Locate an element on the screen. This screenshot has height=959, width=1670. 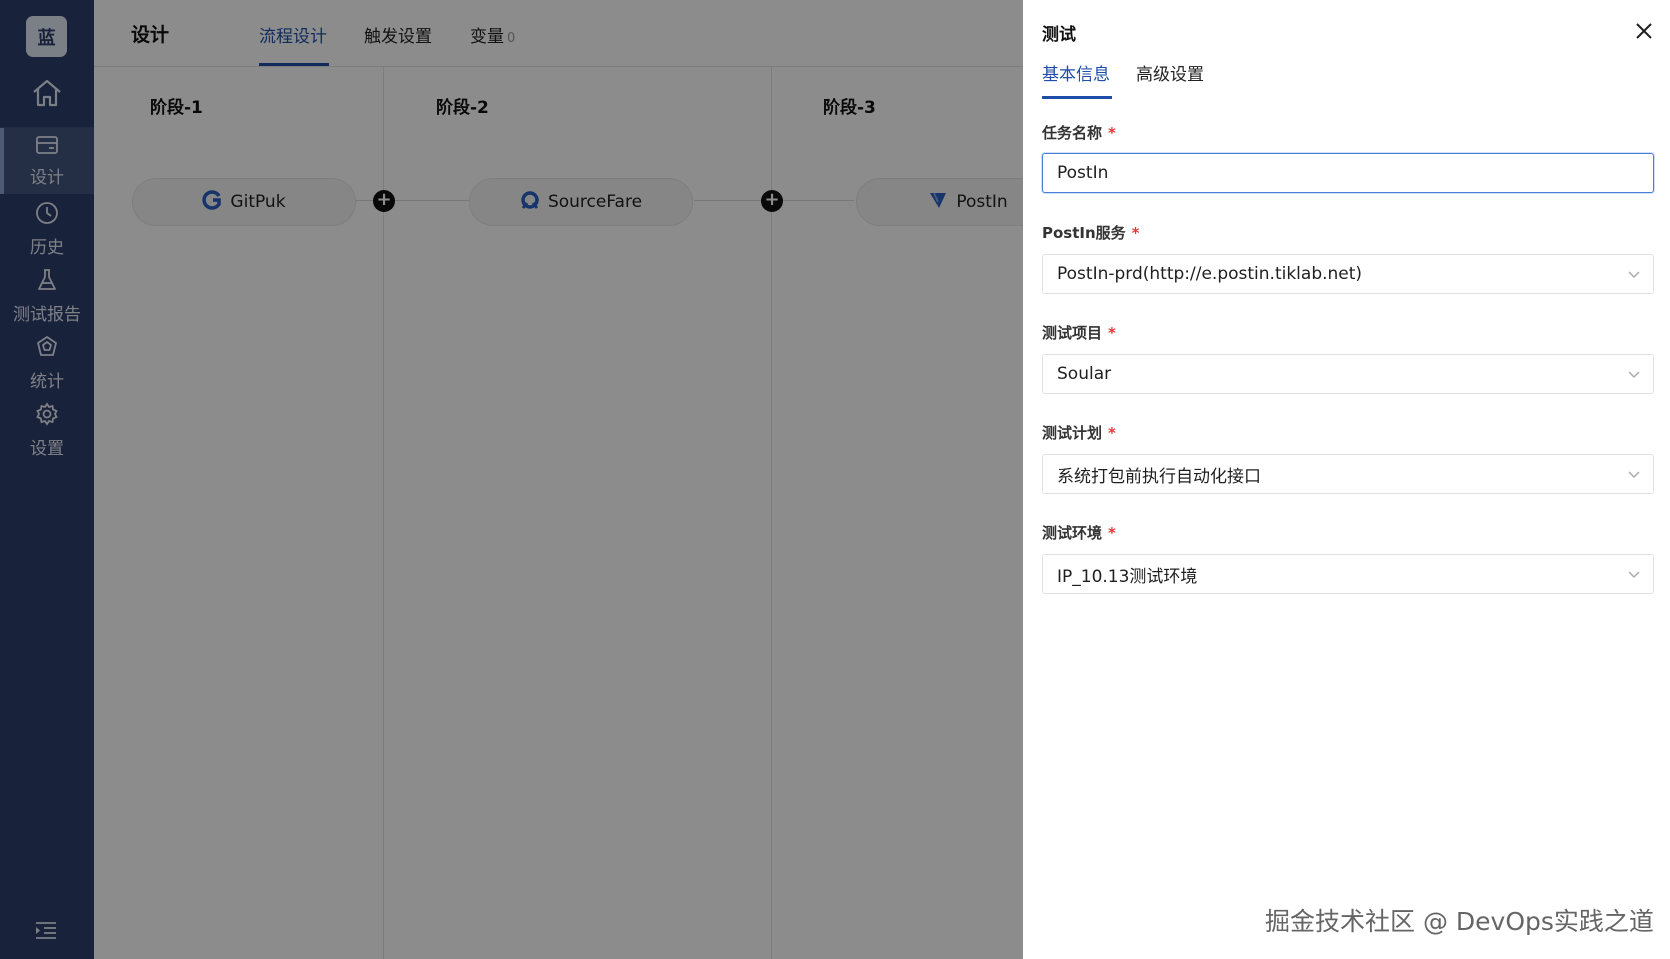
field-label-test-project: 测试项目 * is located at coordinates (1079, 332).